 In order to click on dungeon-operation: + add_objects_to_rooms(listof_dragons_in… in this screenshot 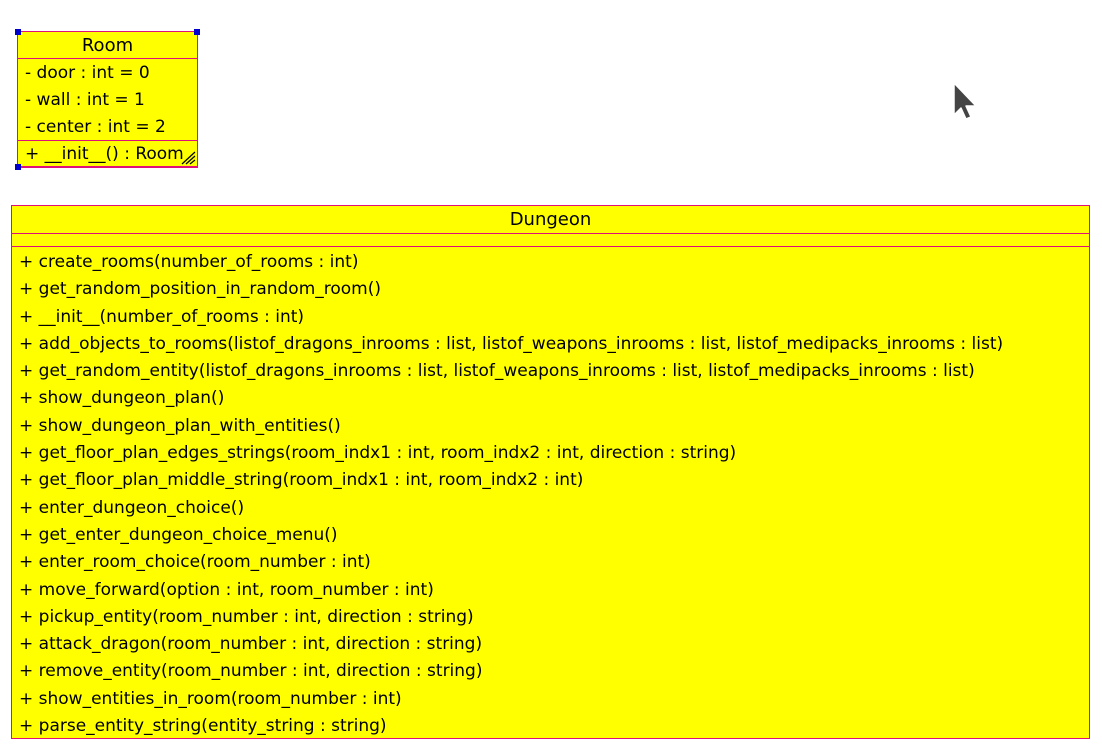, I will do `click(550, 344)`.